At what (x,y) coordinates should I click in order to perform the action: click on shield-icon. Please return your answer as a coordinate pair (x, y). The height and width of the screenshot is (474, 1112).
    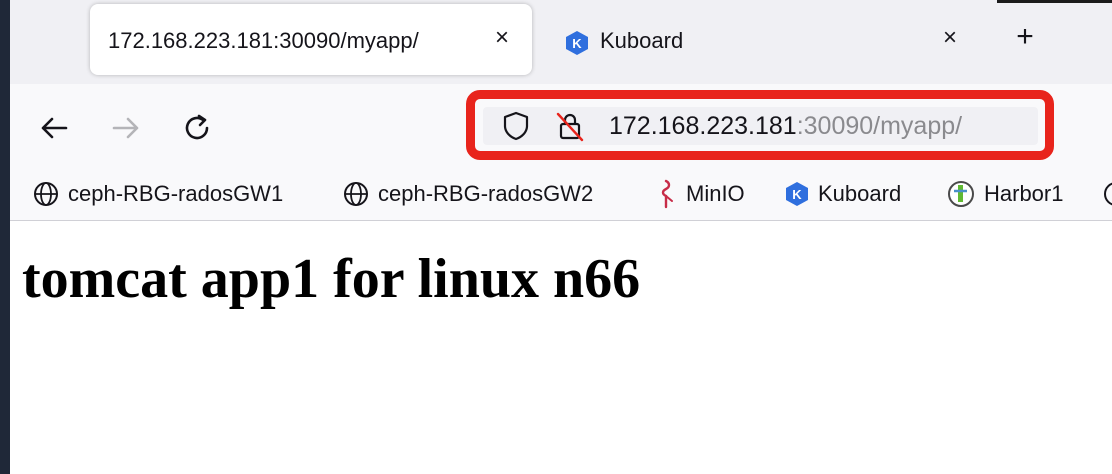
    Looking at the image, I should click on (516, 126).